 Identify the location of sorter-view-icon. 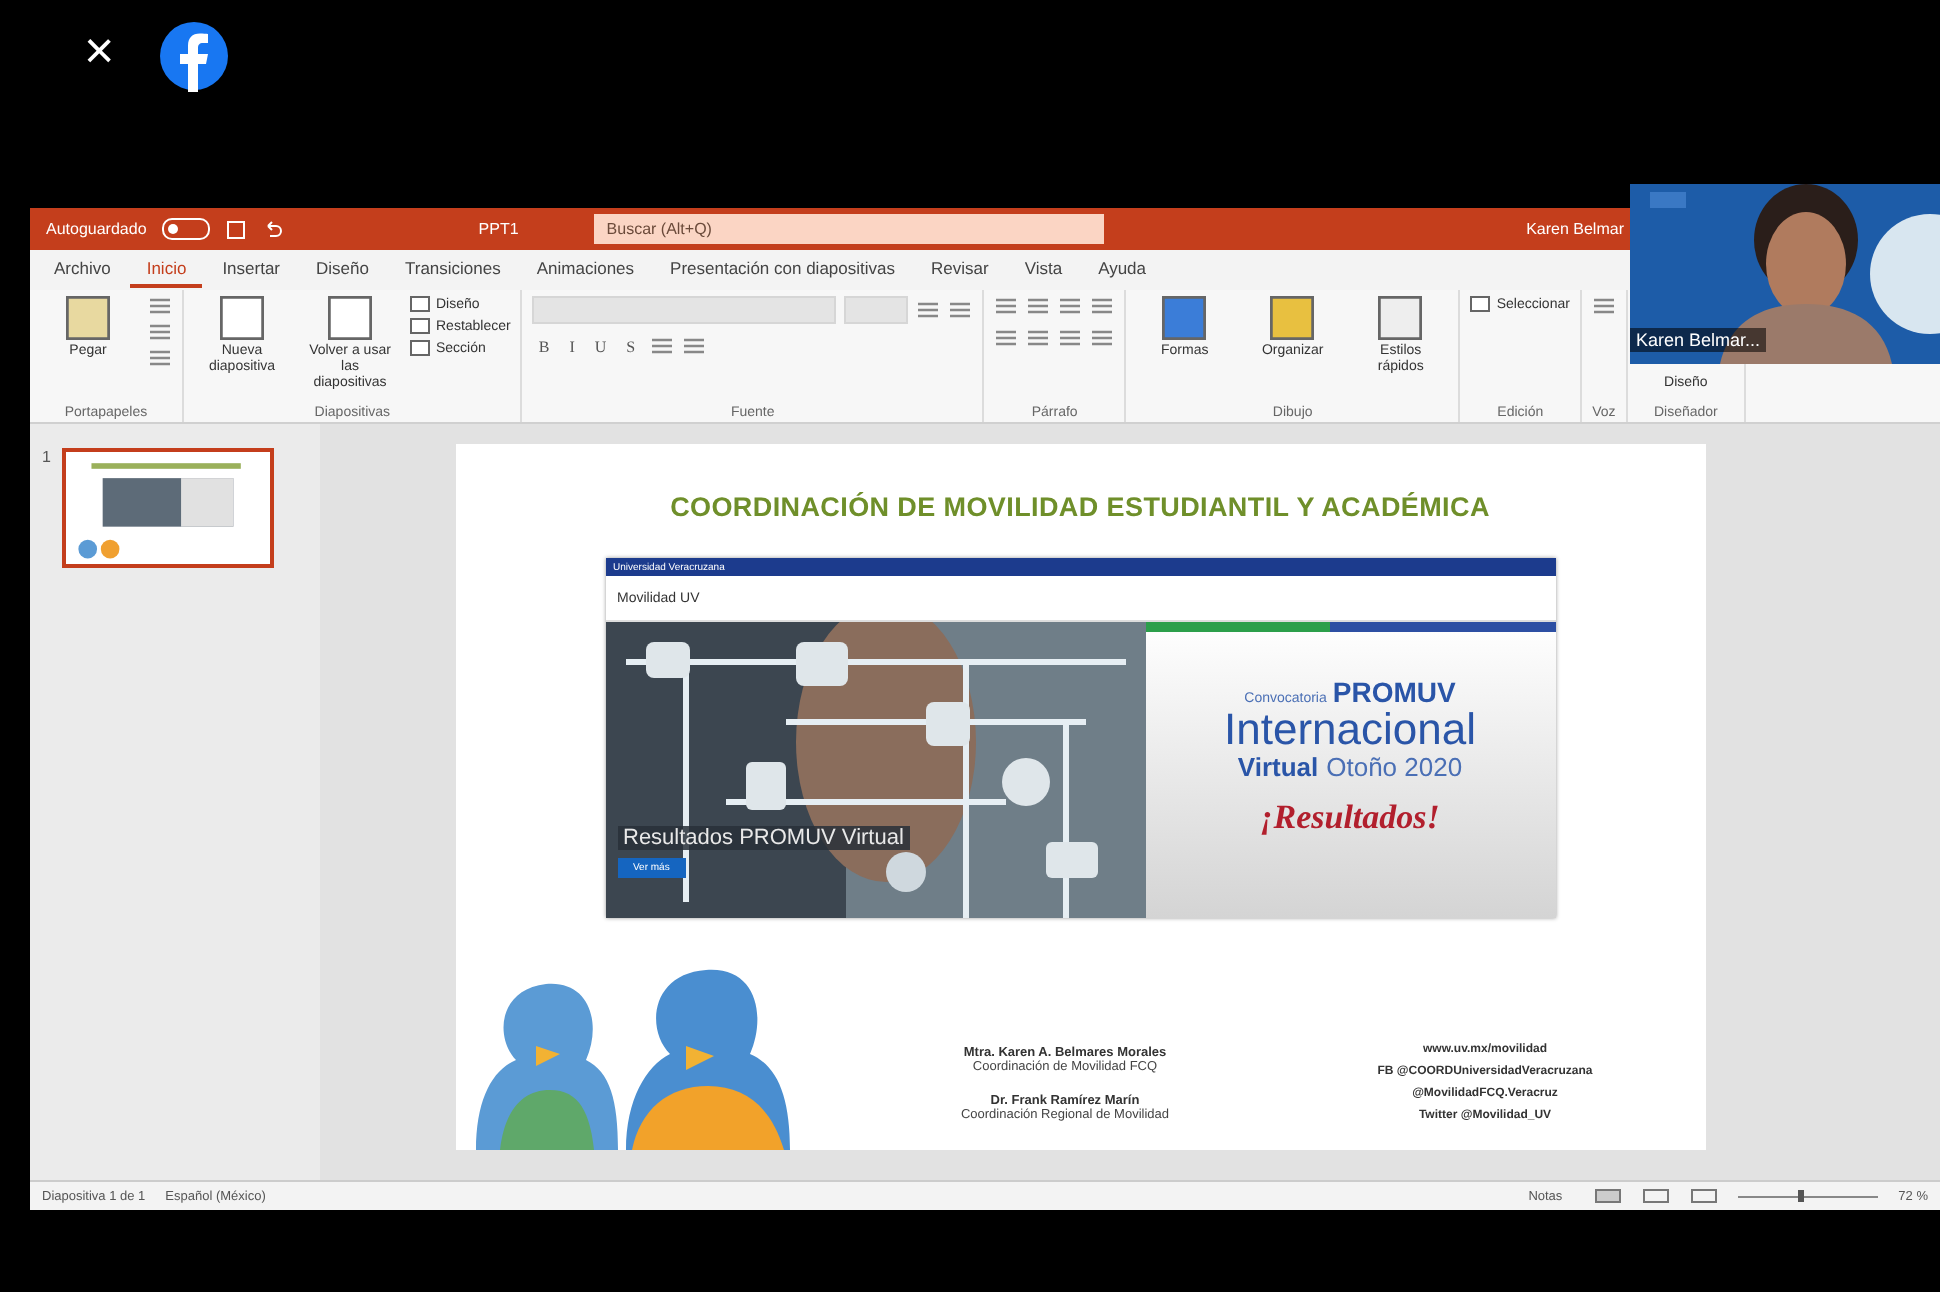
(1656, 1196).